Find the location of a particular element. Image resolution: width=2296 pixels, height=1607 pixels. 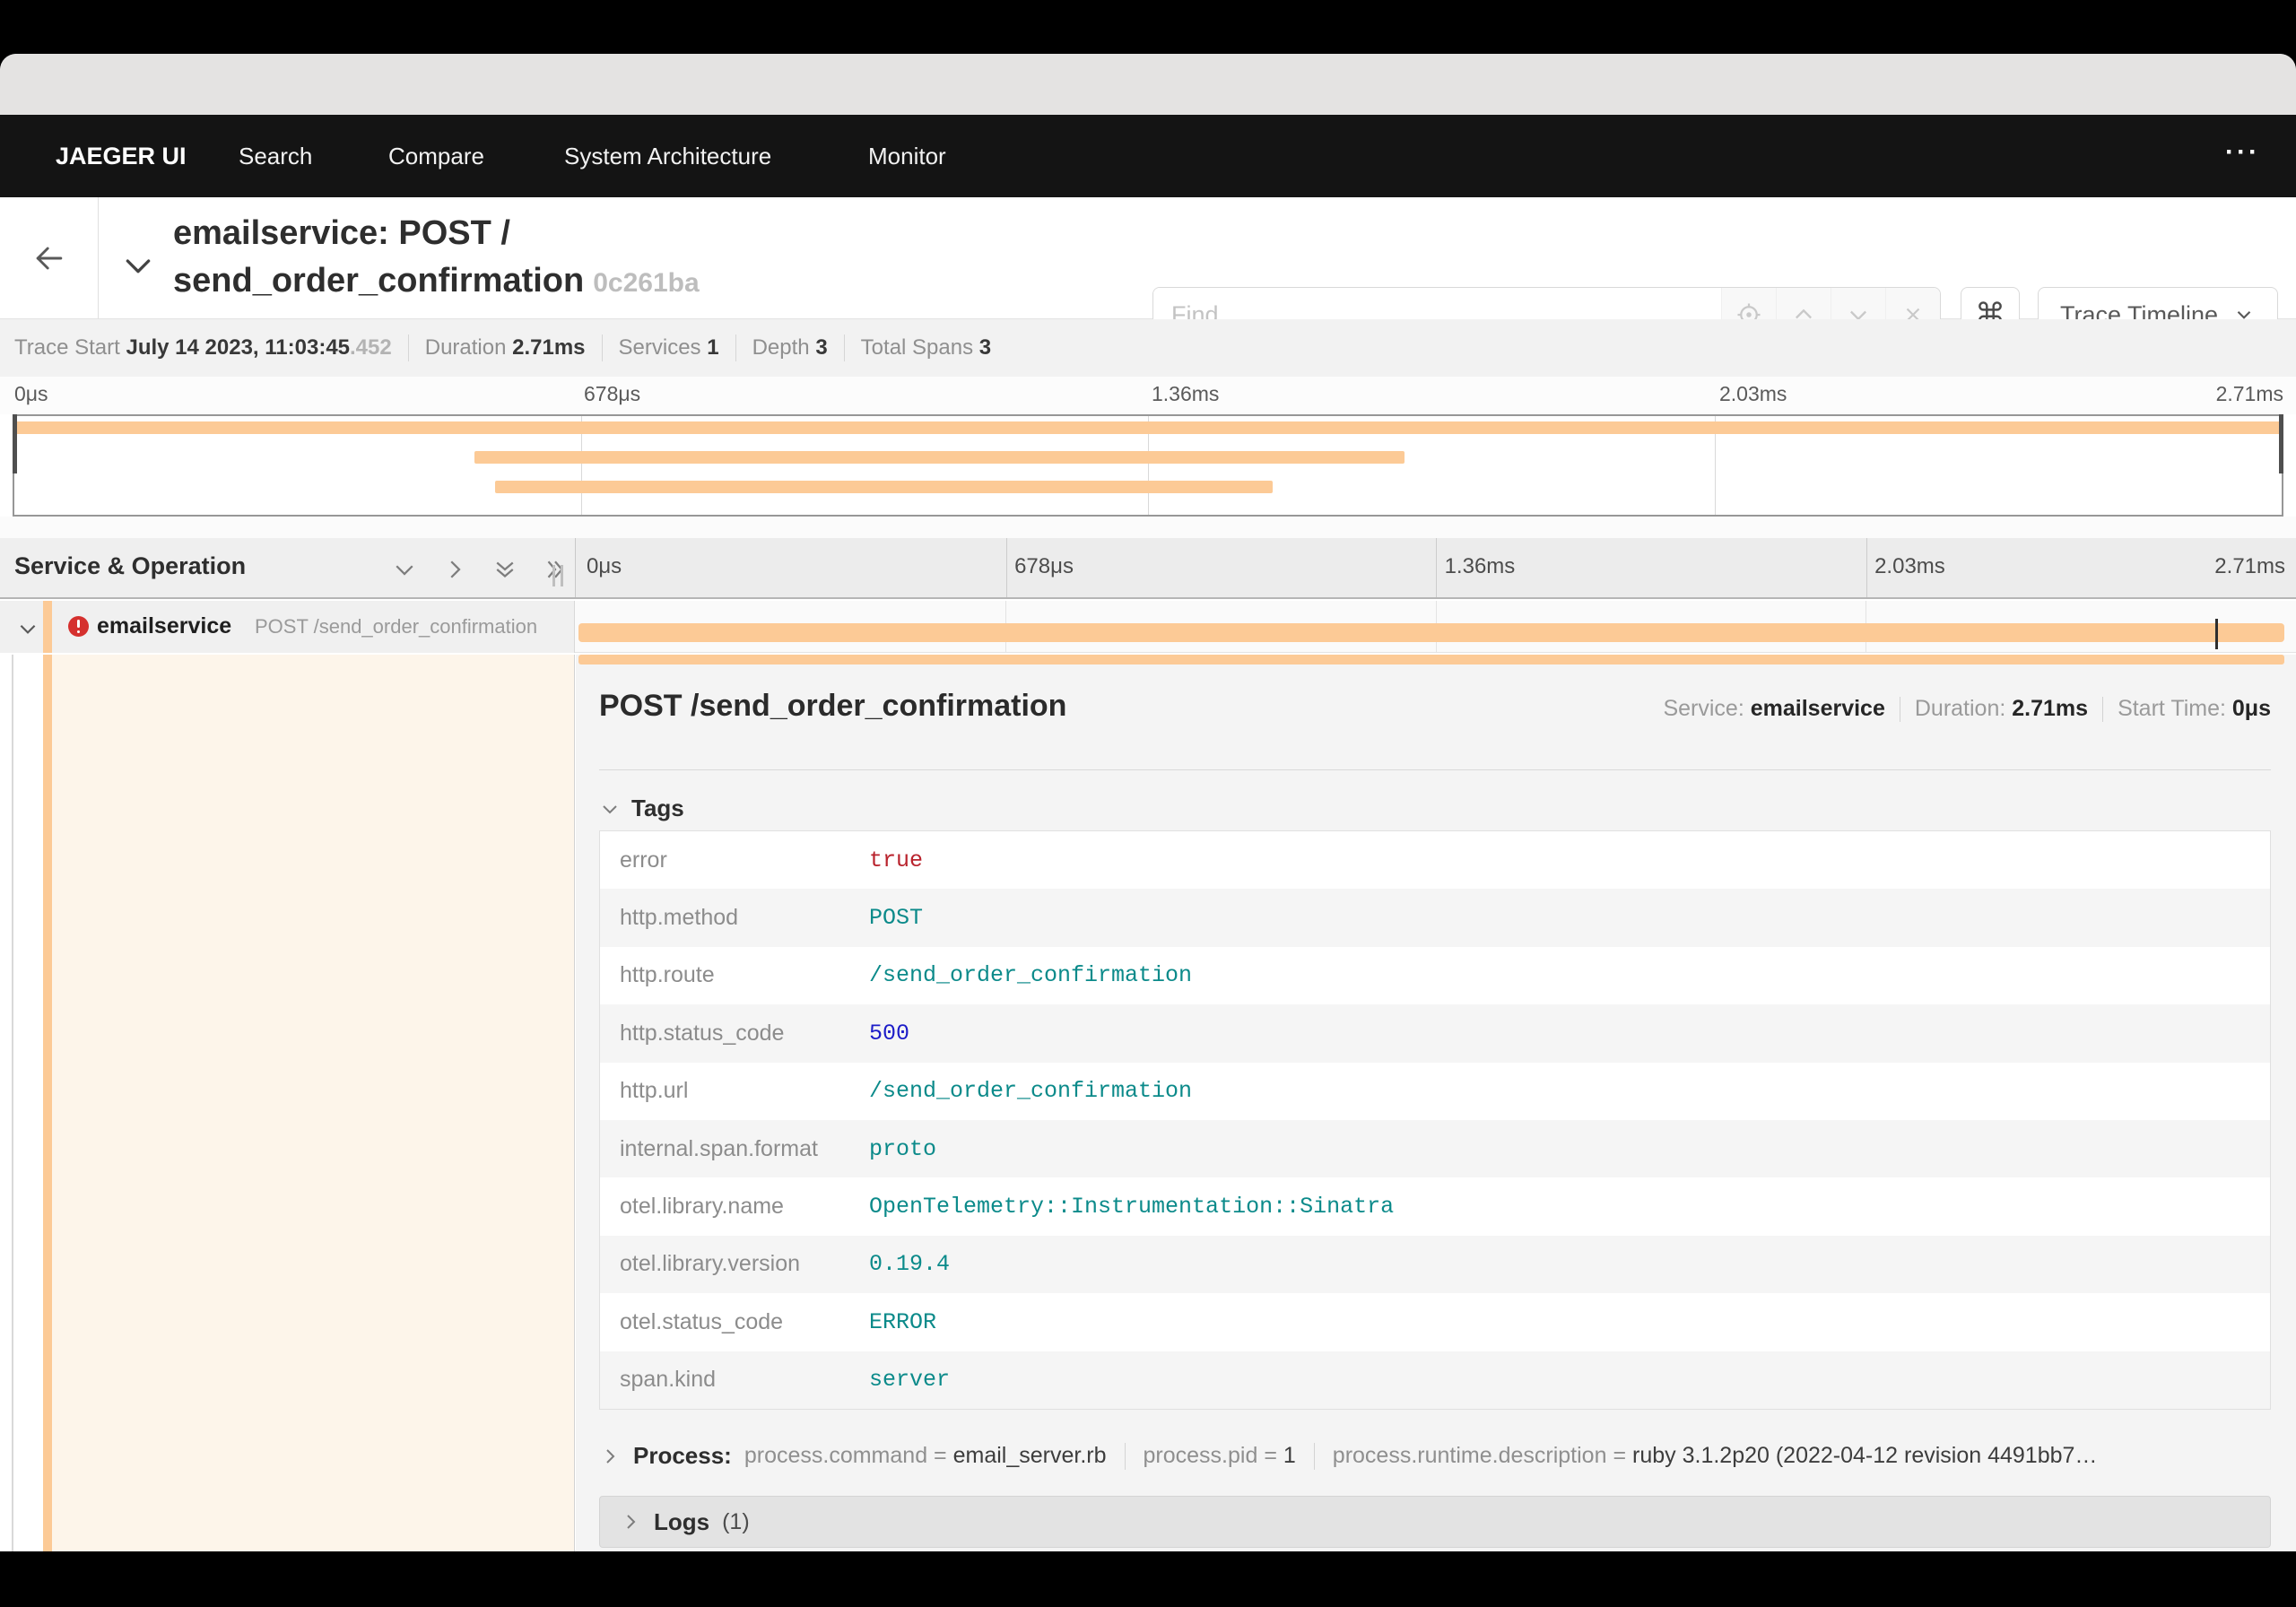

duration-label: Duration is located at coordinates (465, 348).